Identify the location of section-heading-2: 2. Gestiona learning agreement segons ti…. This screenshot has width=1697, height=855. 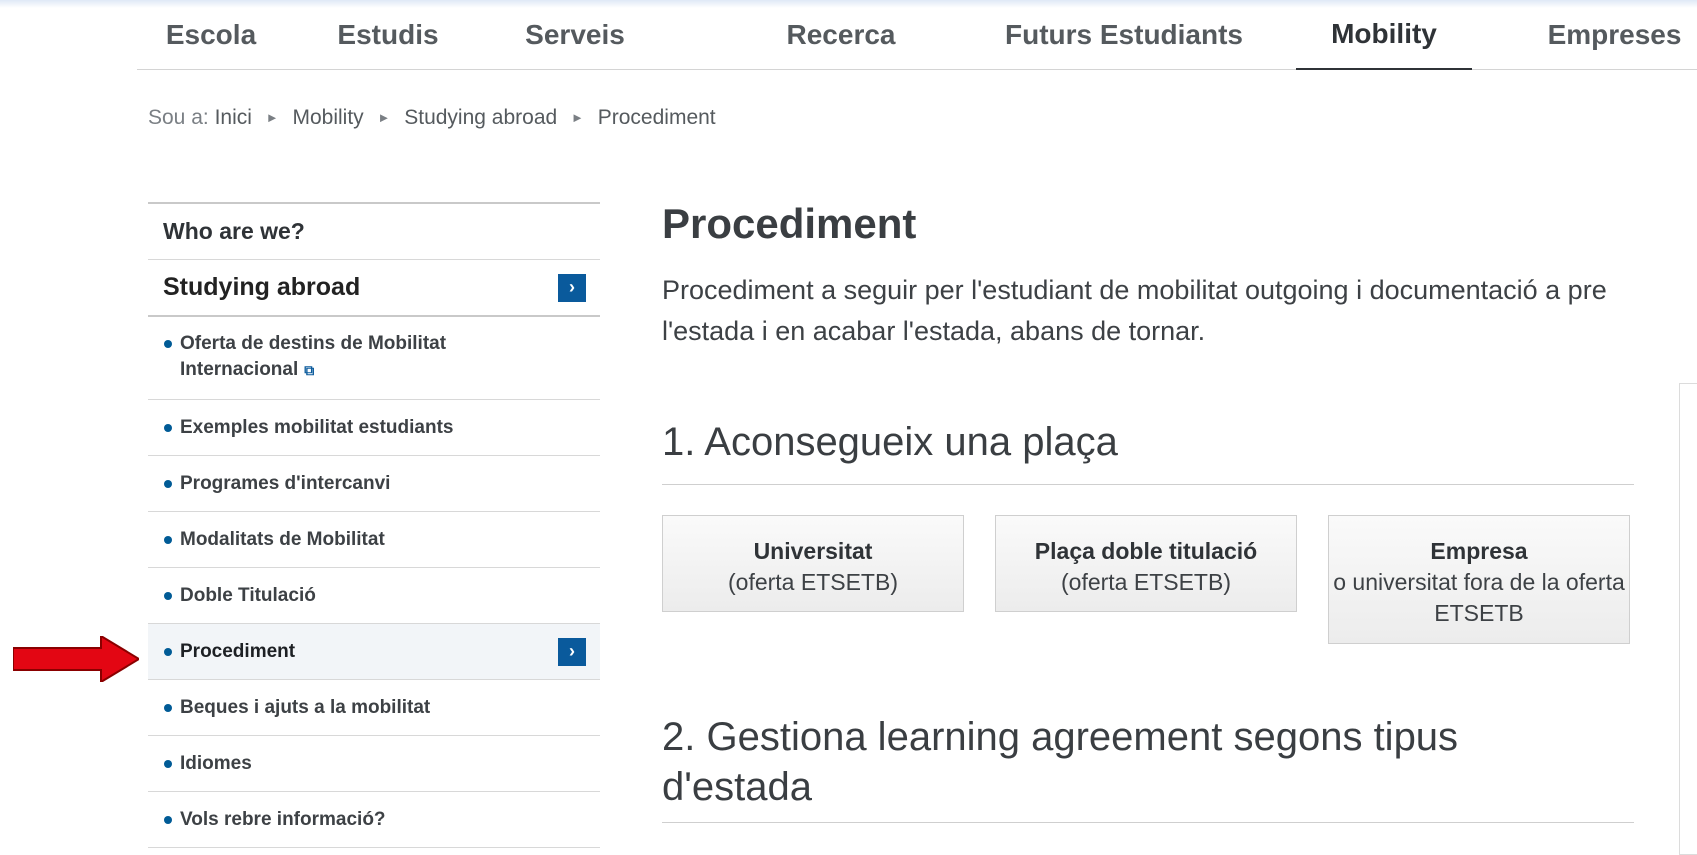
(1148, 767).